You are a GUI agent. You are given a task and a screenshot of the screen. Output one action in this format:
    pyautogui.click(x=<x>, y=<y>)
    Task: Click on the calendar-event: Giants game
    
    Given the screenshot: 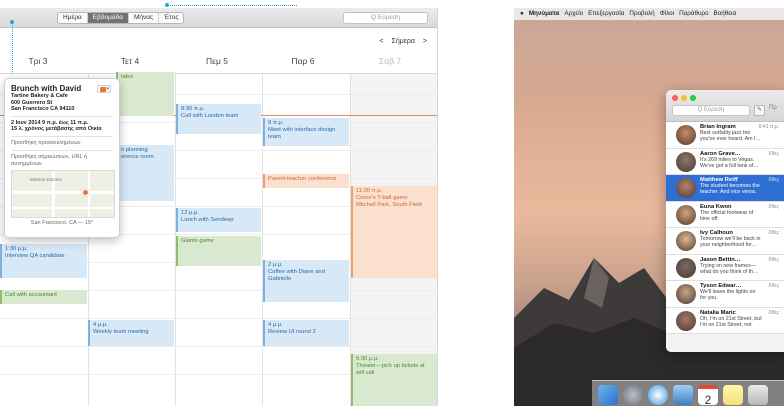 What is the action you would take?
    pyautogui.click(x=218, y=251)
    